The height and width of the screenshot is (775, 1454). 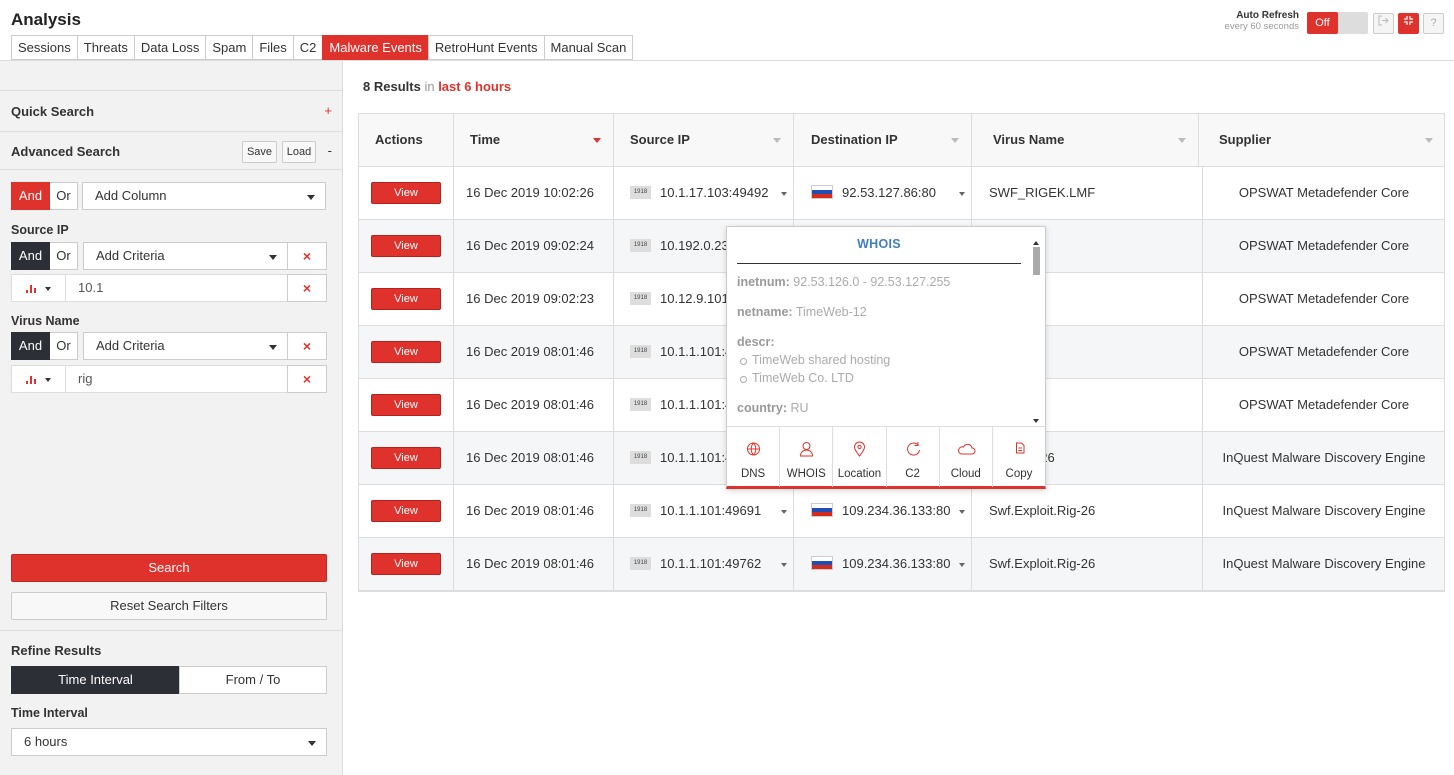 I want to click on results-in: in, so click(x=429, y=86).